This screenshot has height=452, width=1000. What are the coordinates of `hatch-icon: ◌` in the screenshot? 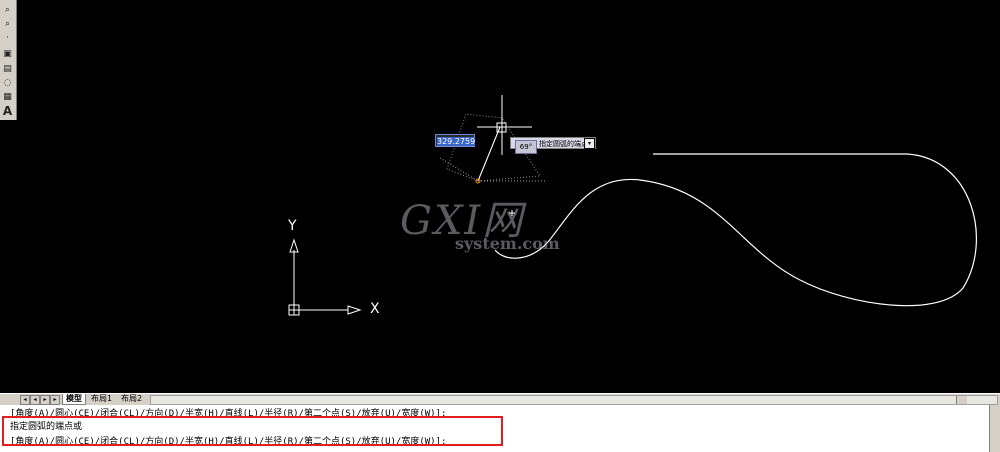 It's located at (7, 82).